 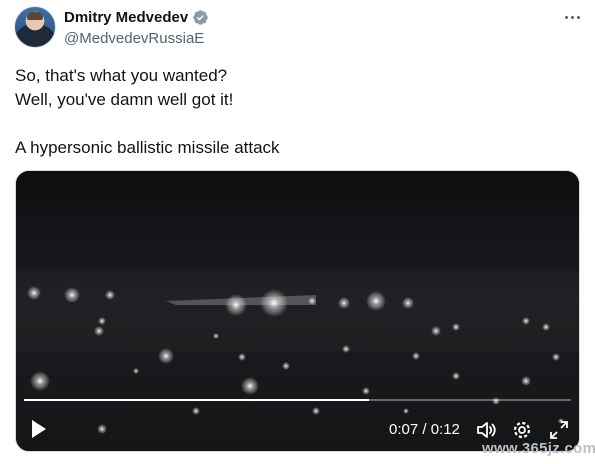 I want to click on settings-icon, so click(x=522, y=430).